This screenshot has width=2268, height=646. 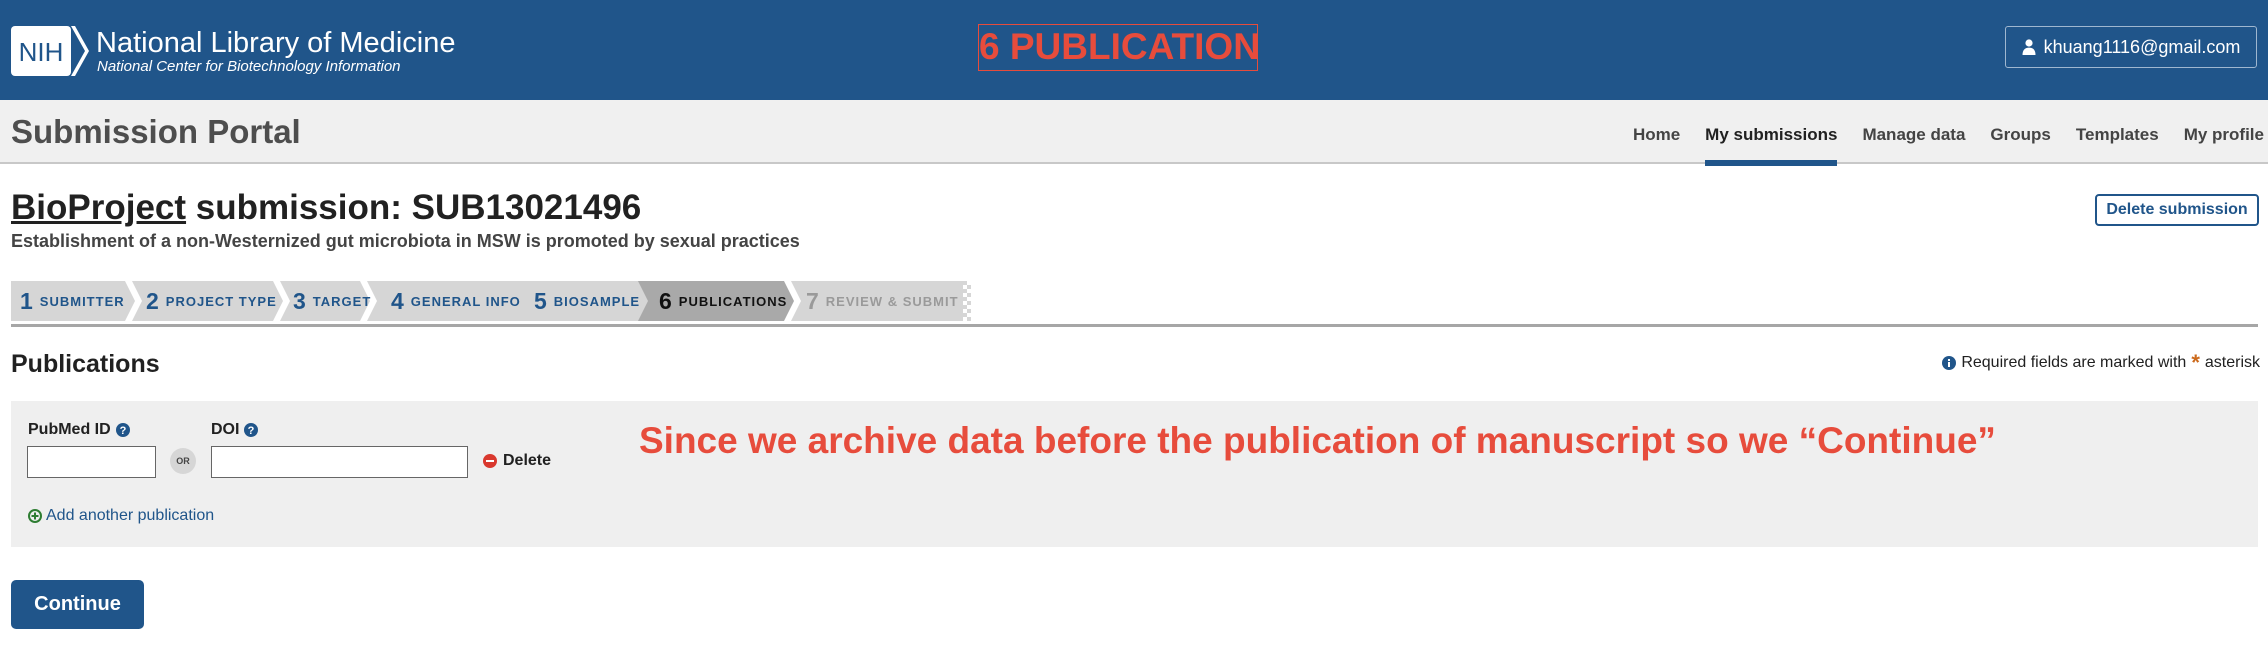 I want to click on plus-circle-icon, so click(x=35, y=516).